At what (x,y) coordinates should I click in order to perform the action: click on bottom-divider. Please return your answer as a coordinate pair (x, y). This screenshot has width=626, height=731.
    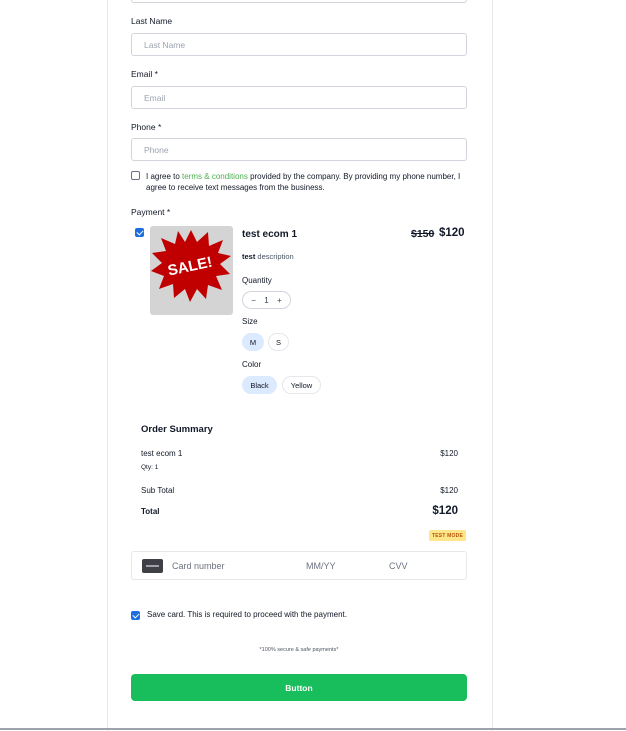
    Looking at the image, I should click on (313, 729).